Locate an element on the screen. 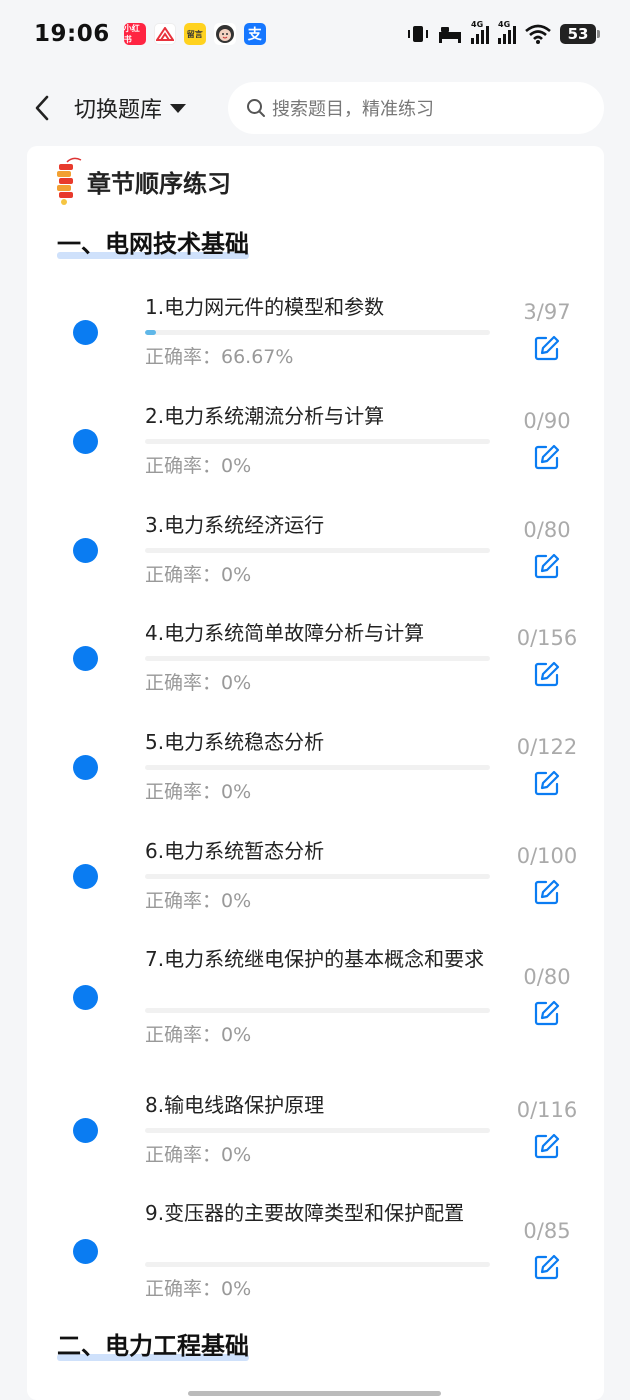 The image size is (630, 1400). section-heading: 一、电网技术基础 is located at coordinates (153, 244).